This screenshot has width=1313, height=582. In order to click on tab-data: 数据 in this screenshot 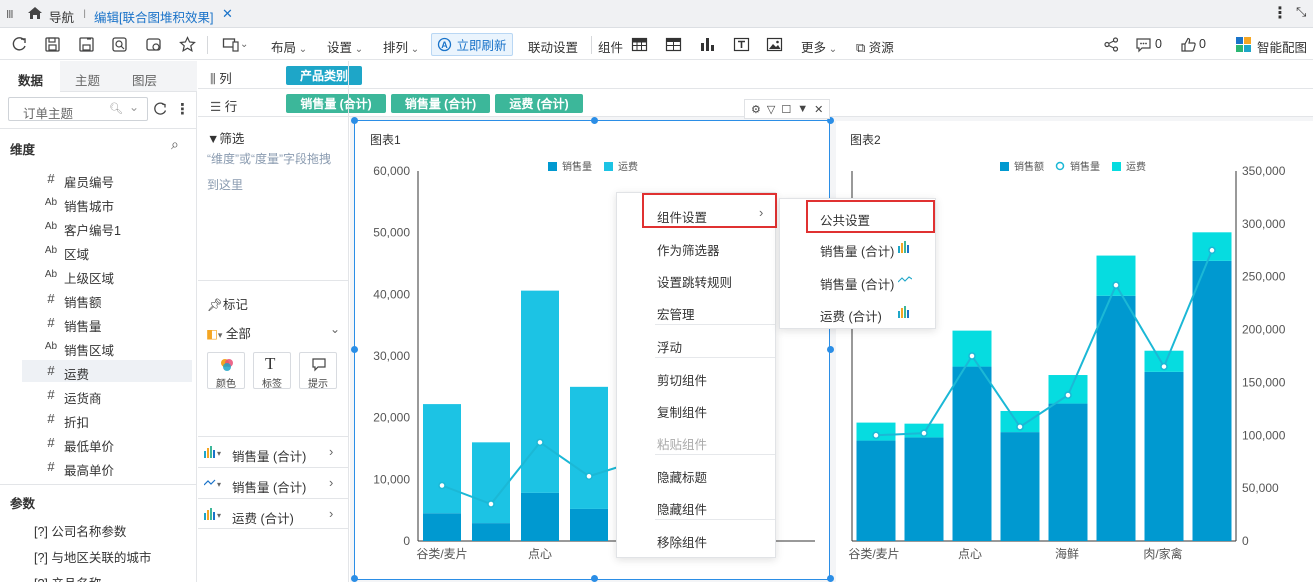, I will do `click(30, 79)`.